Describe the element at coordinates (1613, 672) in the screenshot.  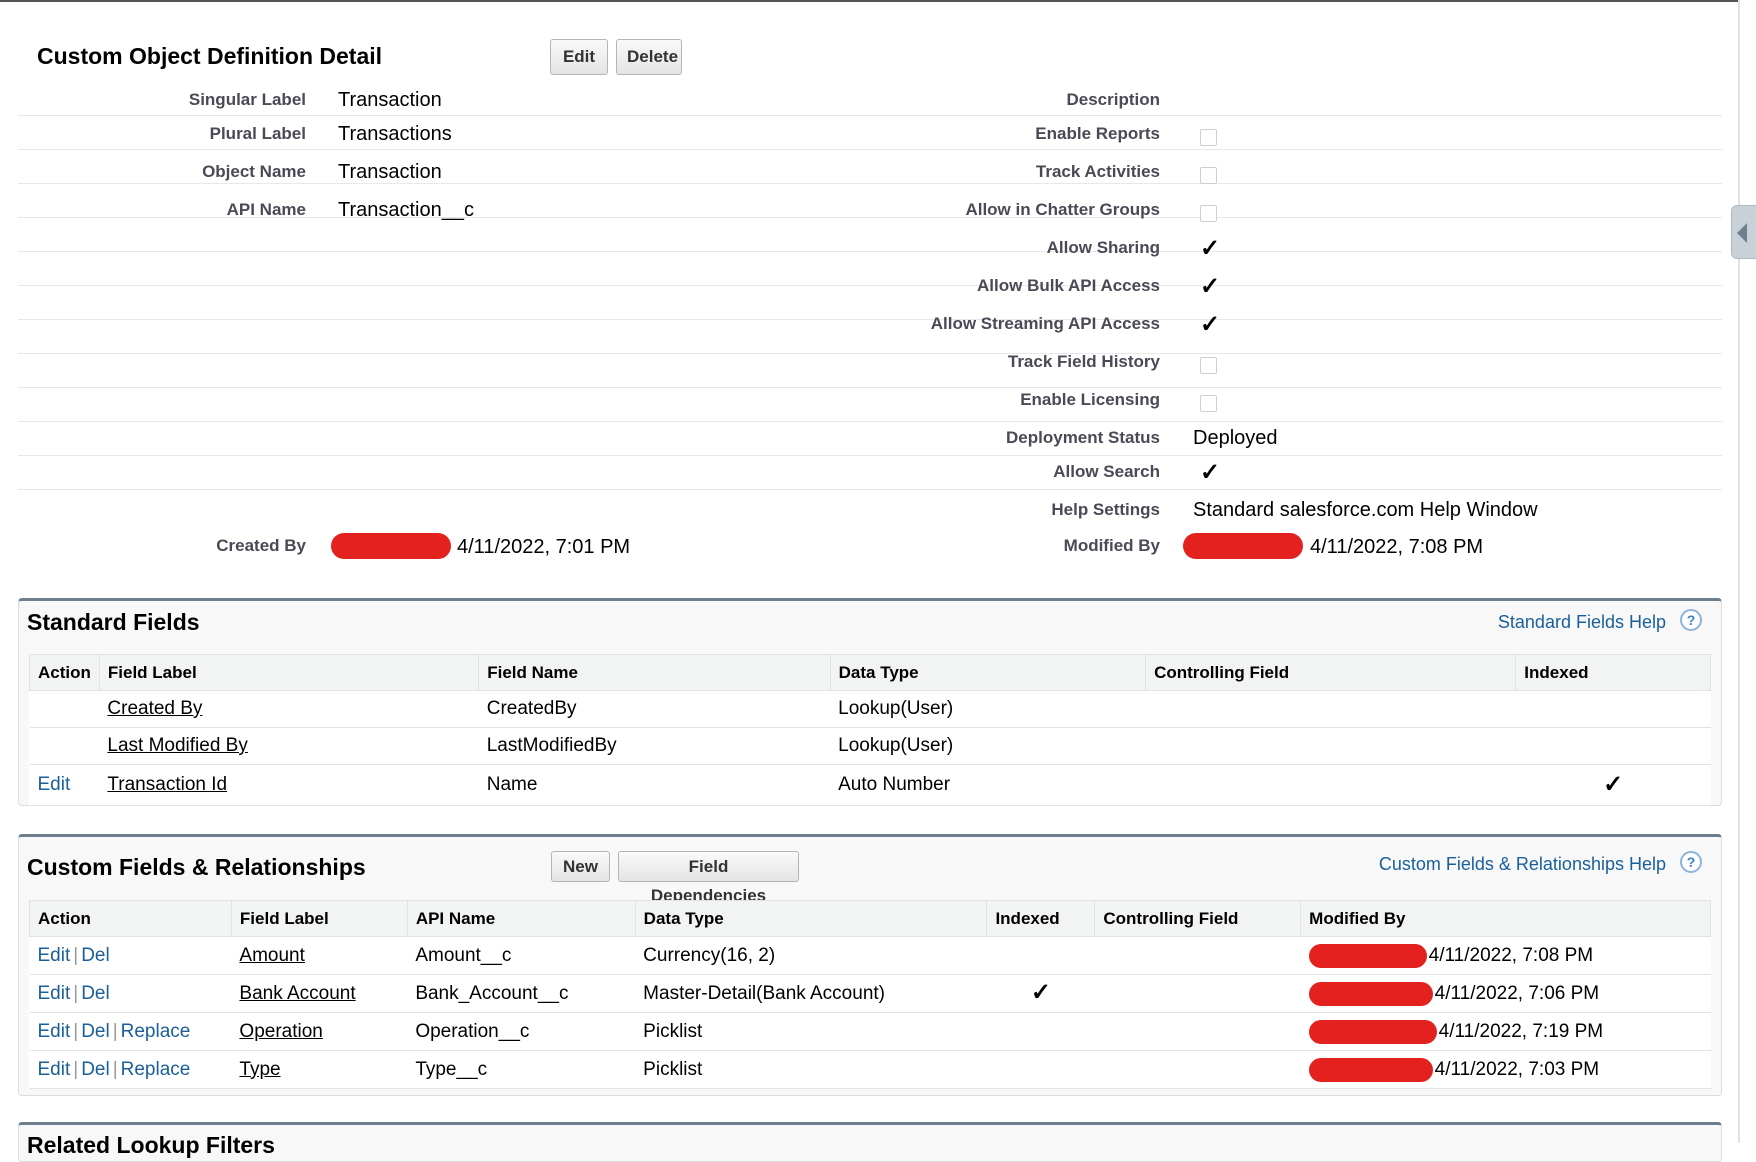
I see `column-header: Indexed` at that location.